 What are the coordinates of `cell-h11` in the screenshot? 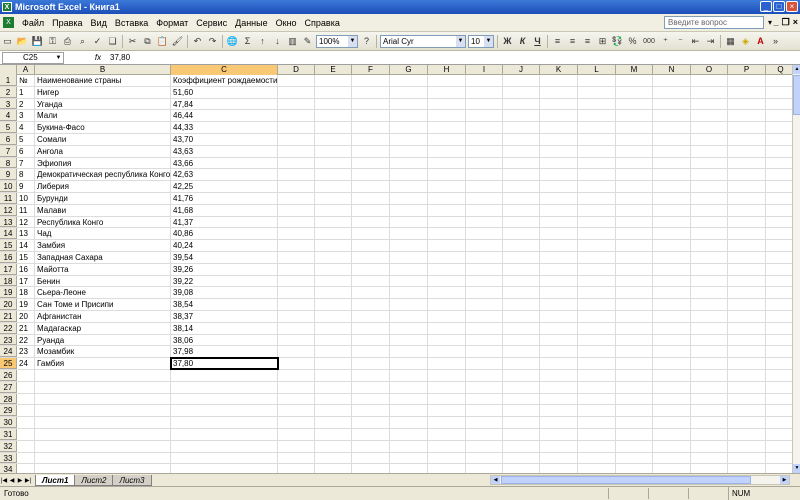 It's located at (447, 198).